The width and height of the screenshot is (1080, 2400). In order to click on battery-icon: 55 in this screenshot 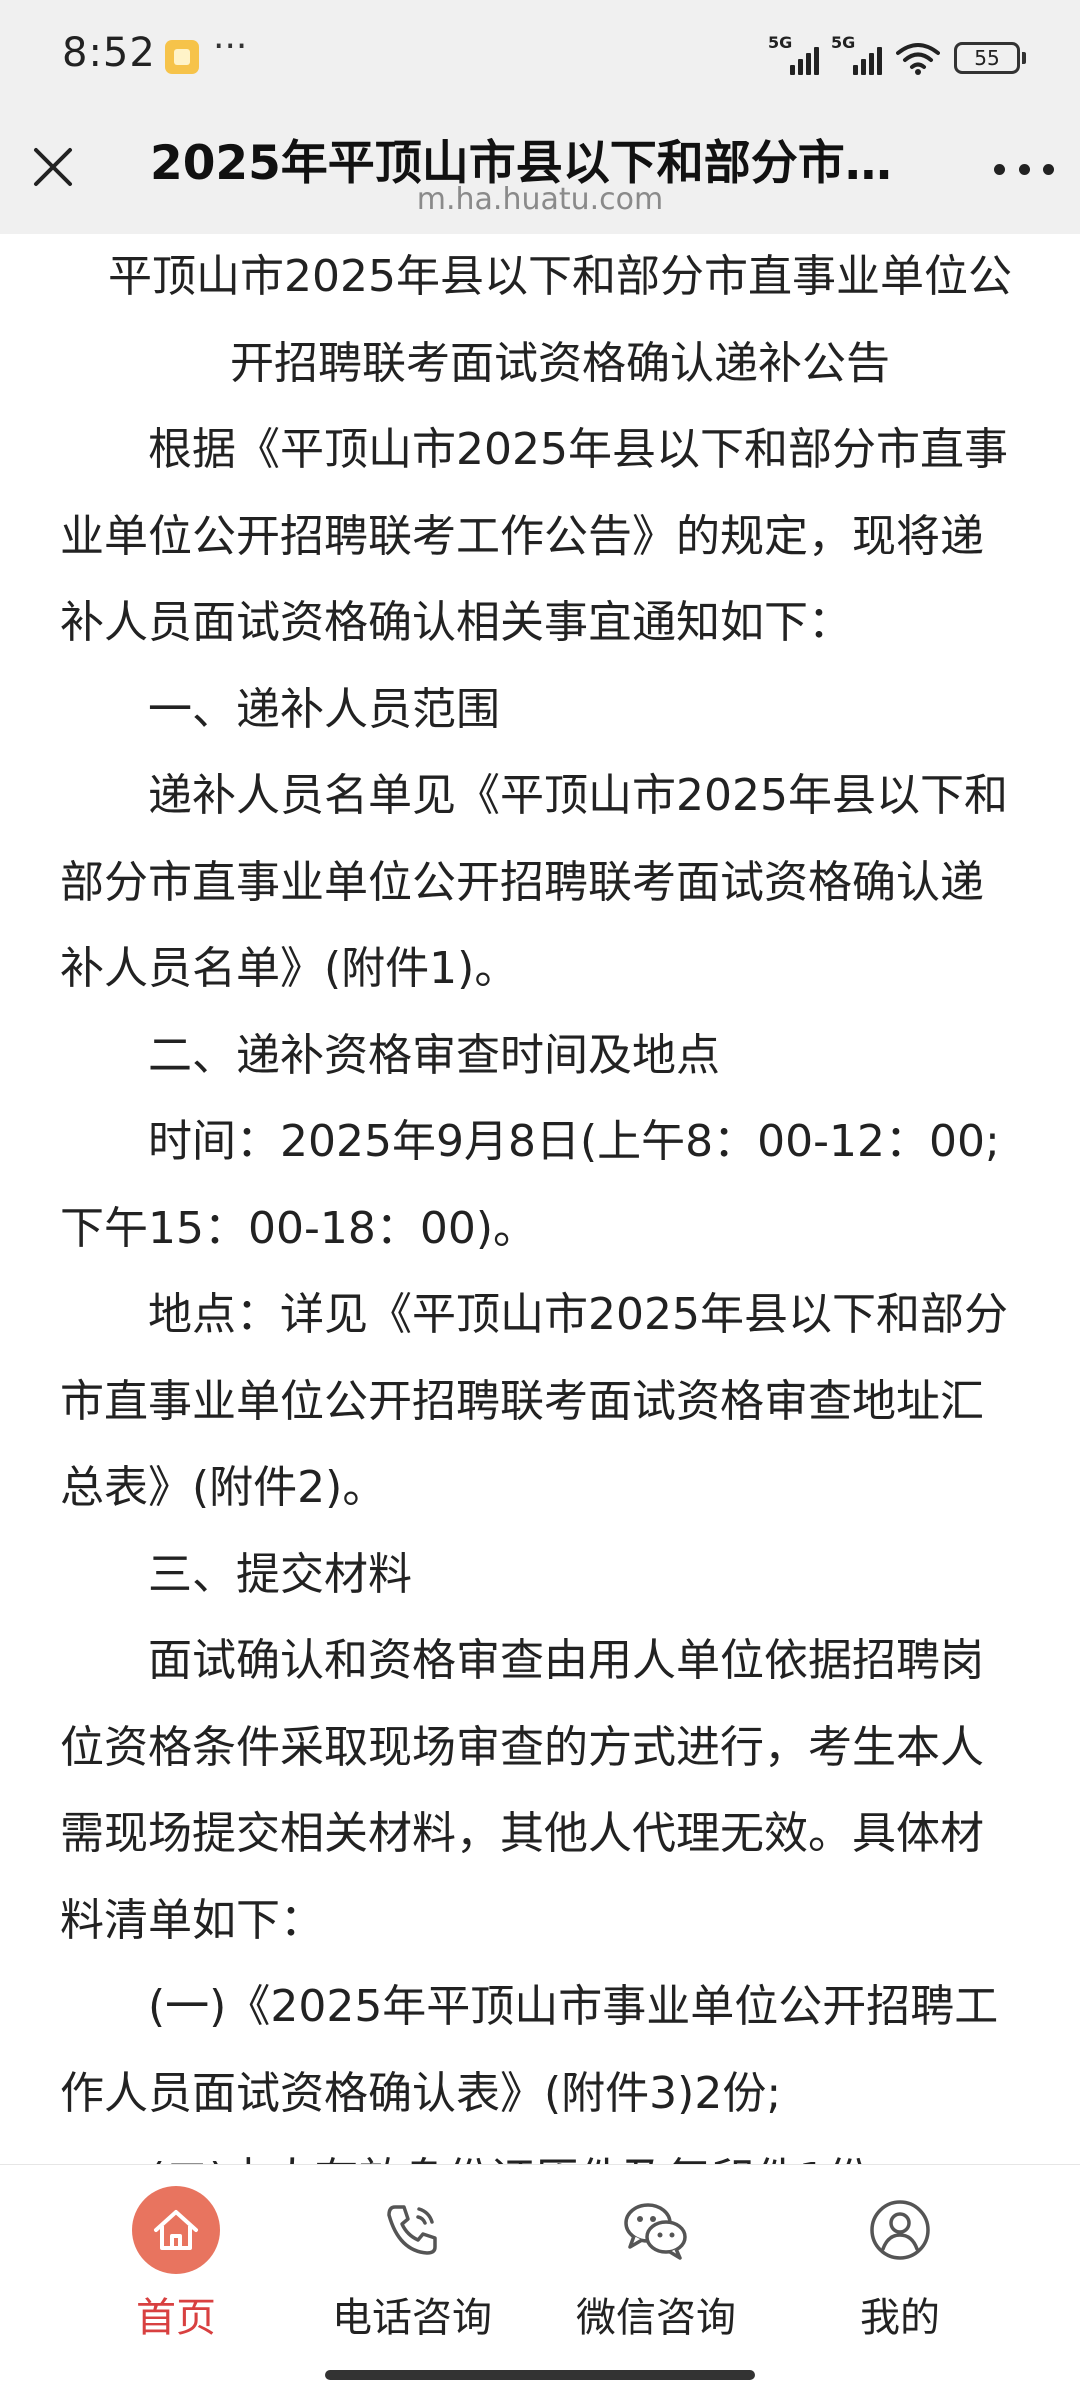, I will do `click(990, 58)`.